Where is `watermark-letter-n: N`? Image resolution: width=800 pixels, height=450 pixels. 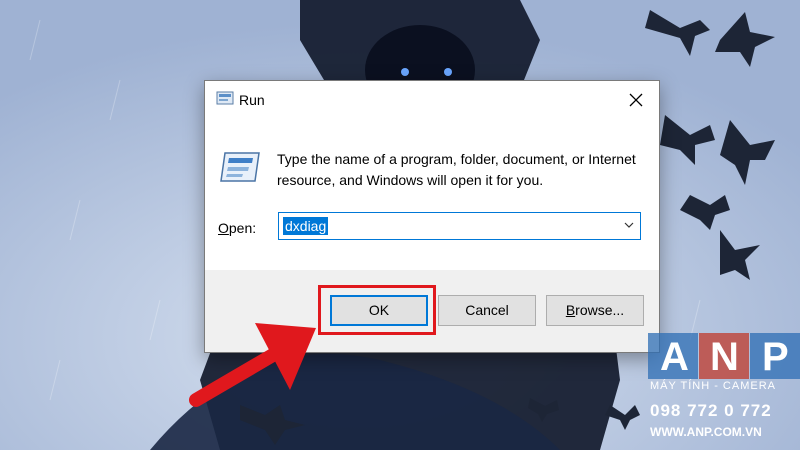 watermark-letter-n: N is located at coordinates (724, 357).